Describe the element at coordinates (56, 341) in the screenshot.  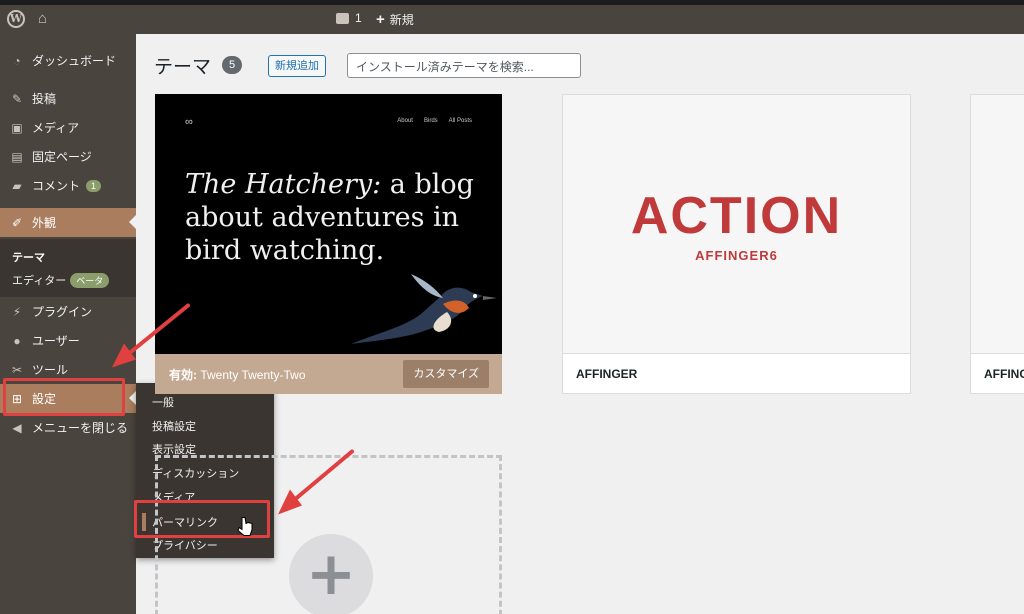
I see `sidebar-item-label: ユーザー` at that location.